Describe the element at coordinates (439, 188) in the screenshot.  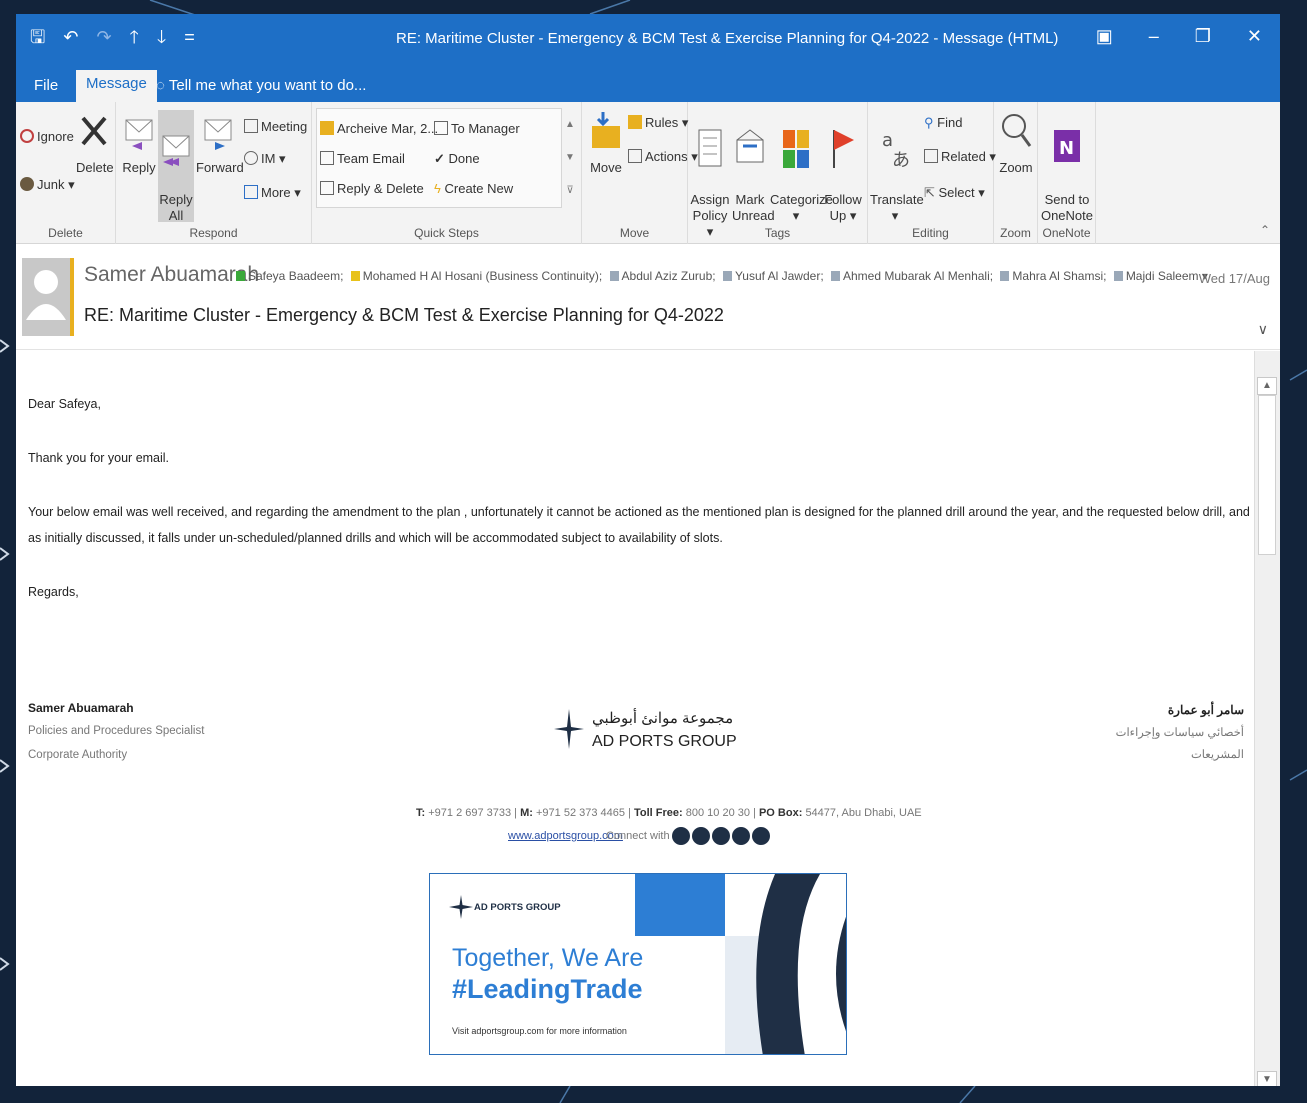
I see `lightning-icon: ϟ` at that location.